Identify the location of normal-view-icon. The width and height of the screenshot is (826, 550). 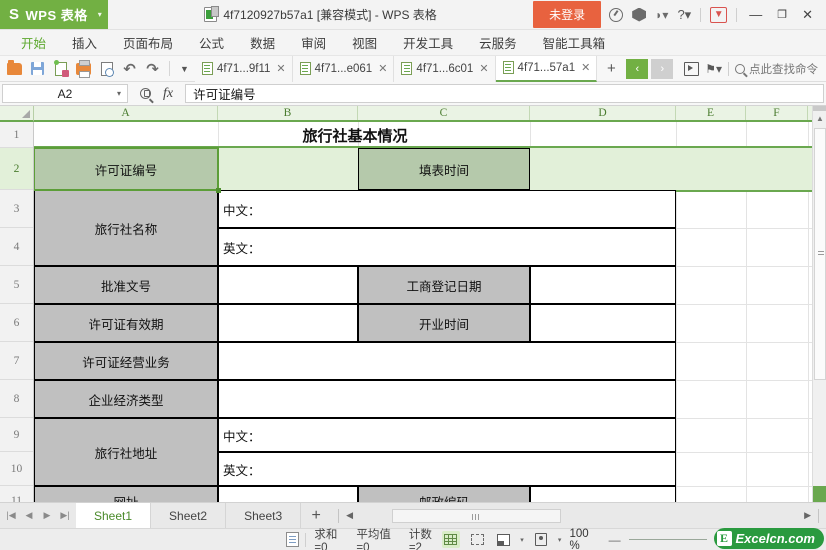
(450, 539).